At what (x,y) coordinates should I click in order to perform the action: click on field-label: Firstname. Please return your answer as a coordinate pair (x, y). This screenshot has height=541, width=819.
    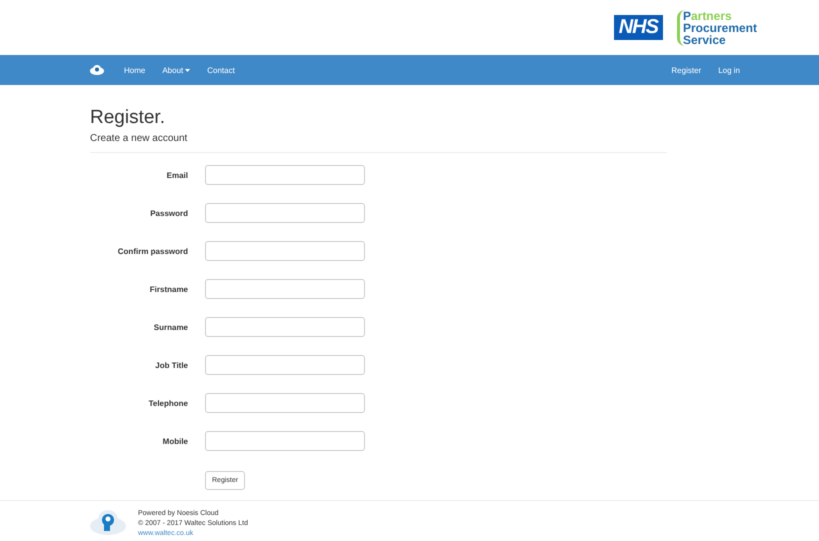
    Looking at the image, I should click on (168, 289).